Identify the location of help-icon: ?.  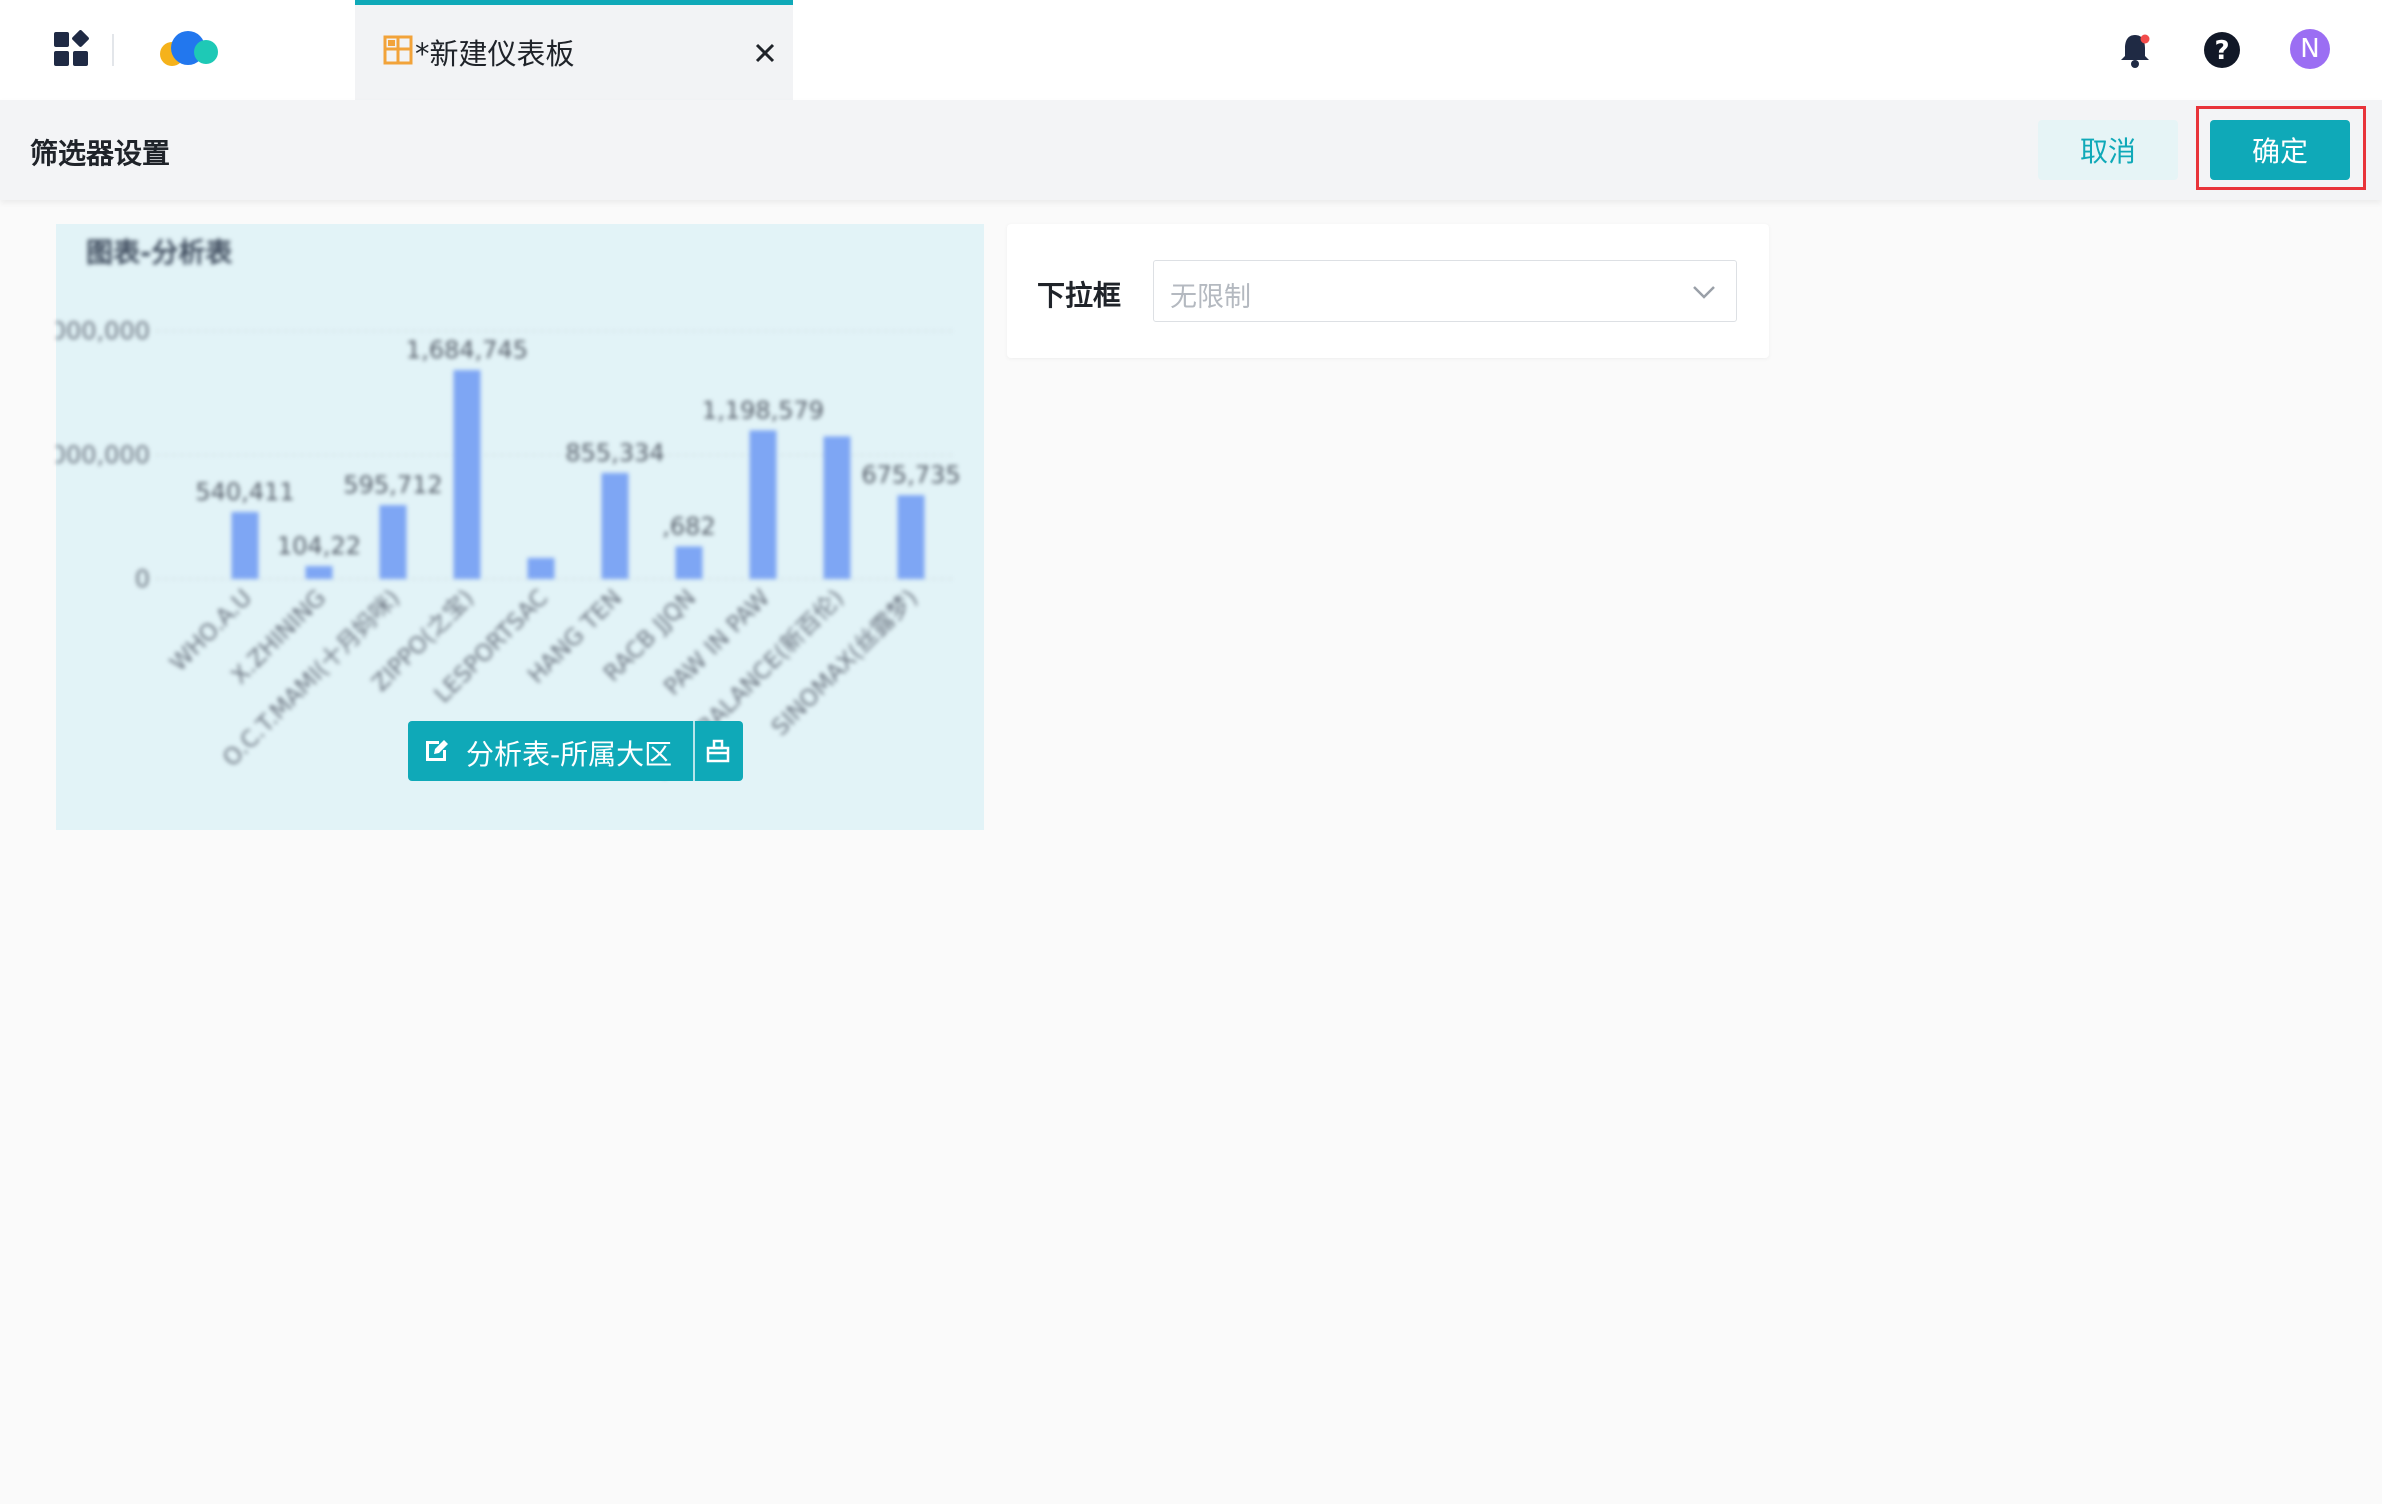
(2222, 50).